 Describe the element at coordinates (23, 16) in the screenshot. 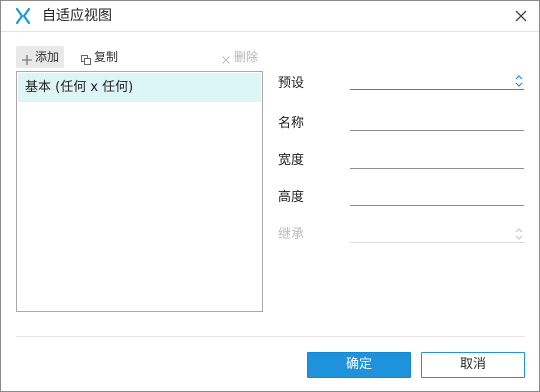

I see `axure-x-icon` at that location.